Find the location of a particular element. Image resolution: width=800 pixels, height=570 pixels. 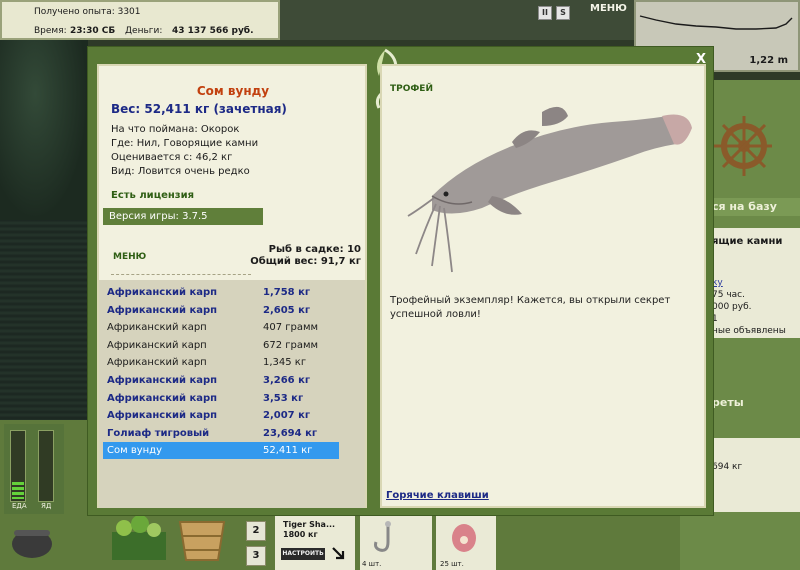

money-value: 43 137 566 руб. is located at coordinates (213, 31).